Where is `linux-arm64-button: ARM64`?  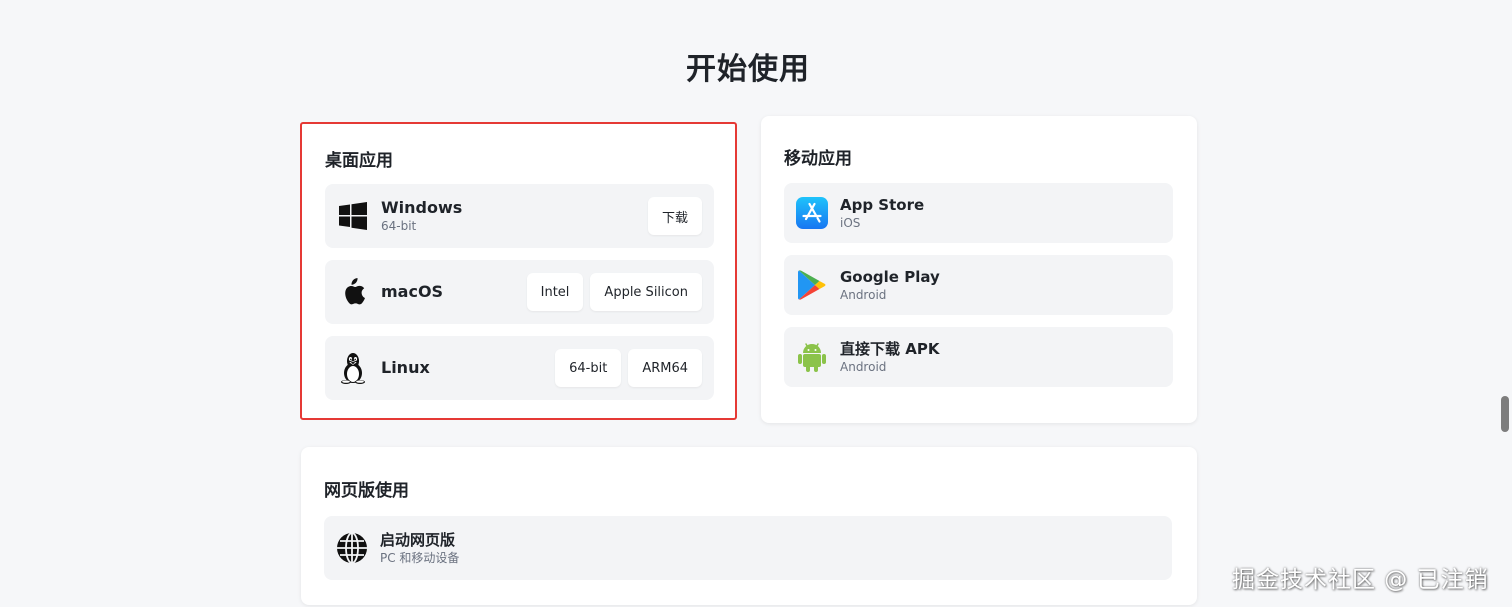
linux-arm64-button: ARM64 is located at coordinates (665, 368).